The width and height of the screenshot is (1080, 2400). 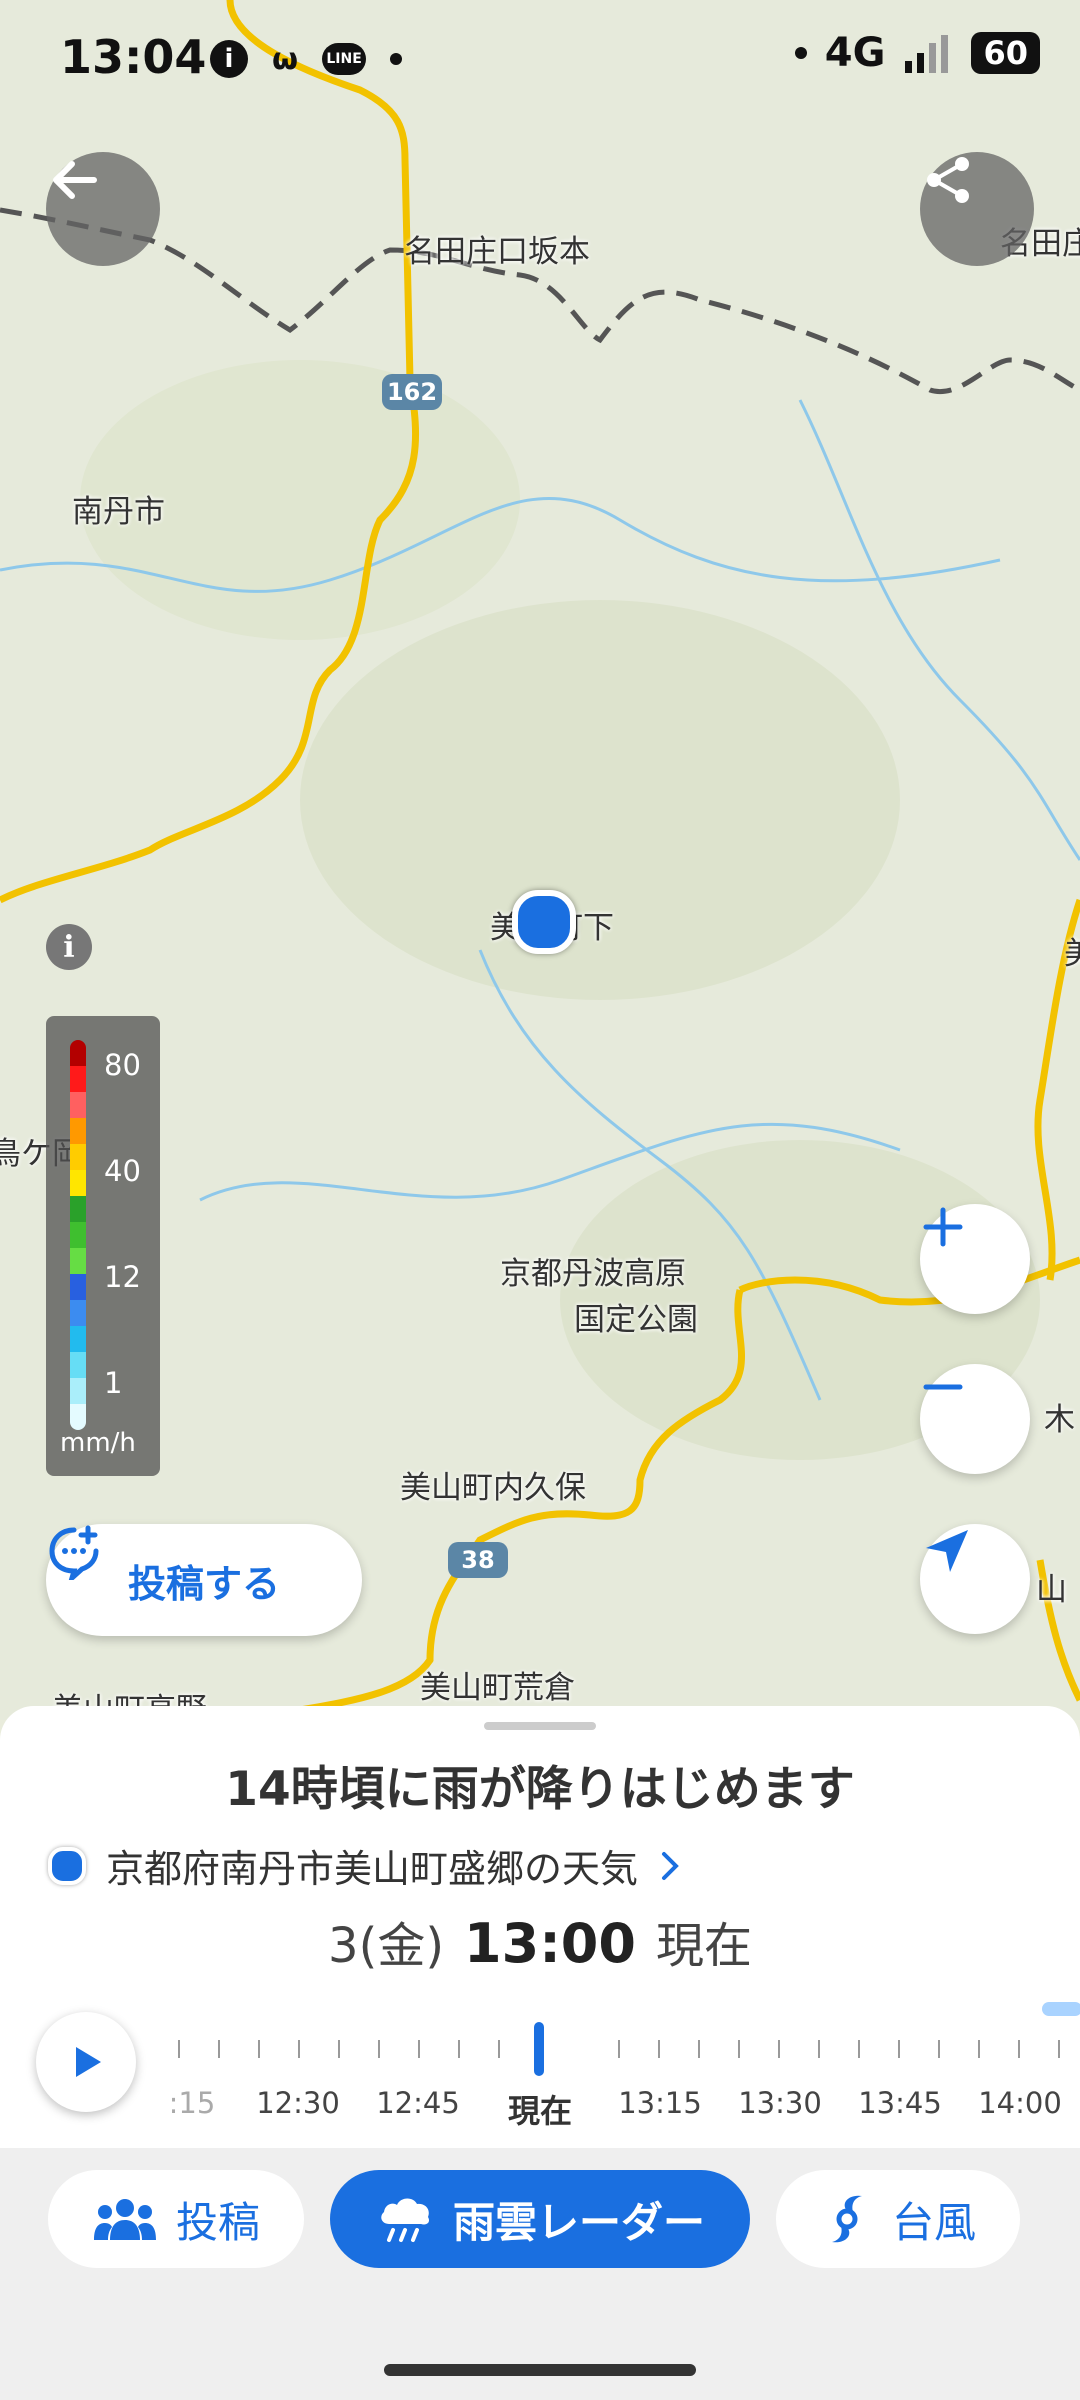 I want to click on map-label: 山, so click(x=1051, y=1590).